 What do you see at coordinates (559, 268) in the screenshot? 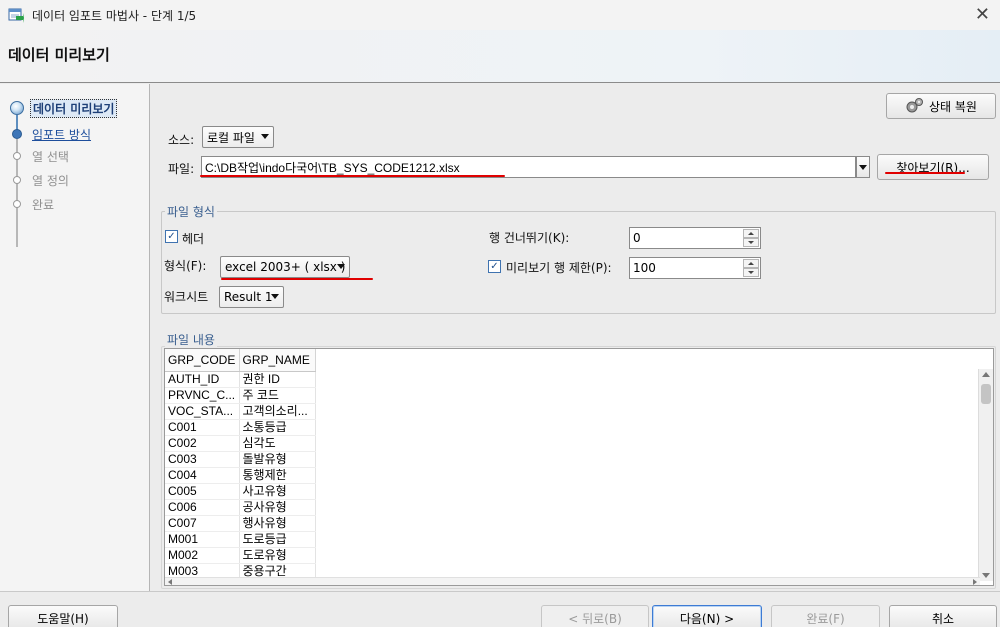
I see `preview-limit-label: 미리보기 행 제한(P):` at bounding box center [559, 268].